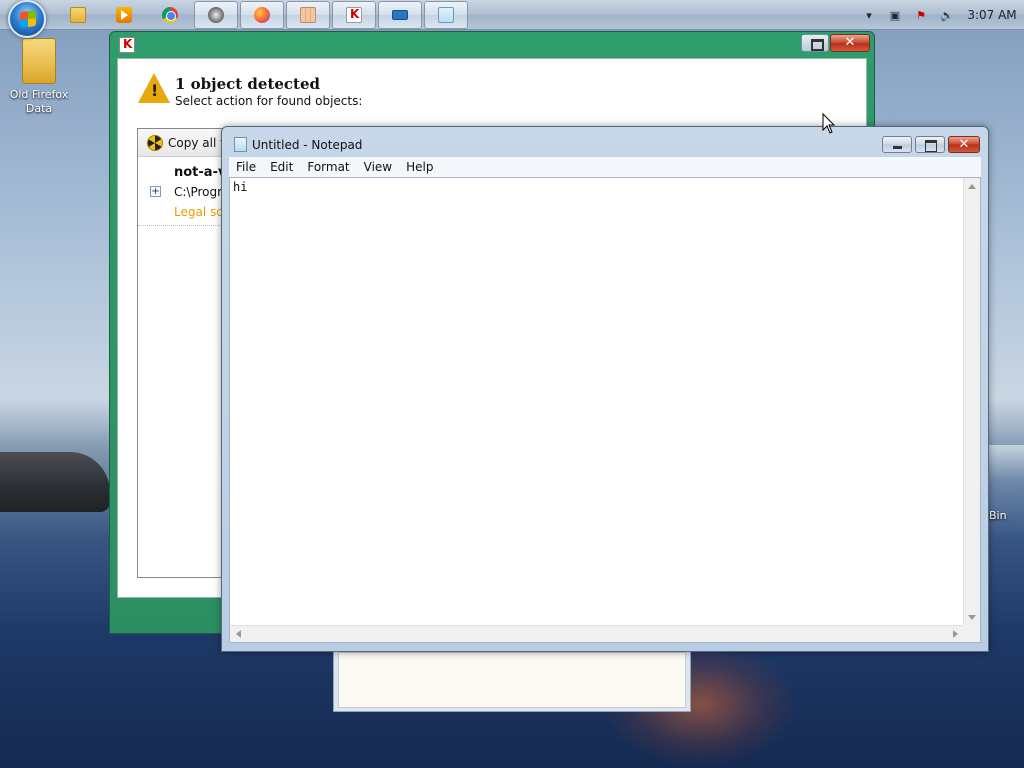  Describe the element at coordinates (947, 15) in the screenshot. I see `volume-icon: 🔈` at that location.